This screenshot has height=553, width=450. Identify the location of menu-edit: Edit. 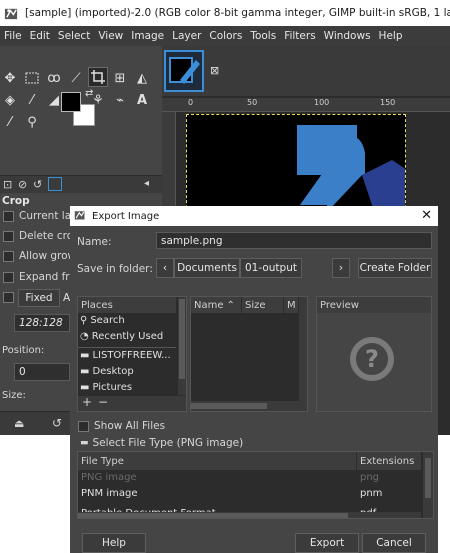
(40, 36).